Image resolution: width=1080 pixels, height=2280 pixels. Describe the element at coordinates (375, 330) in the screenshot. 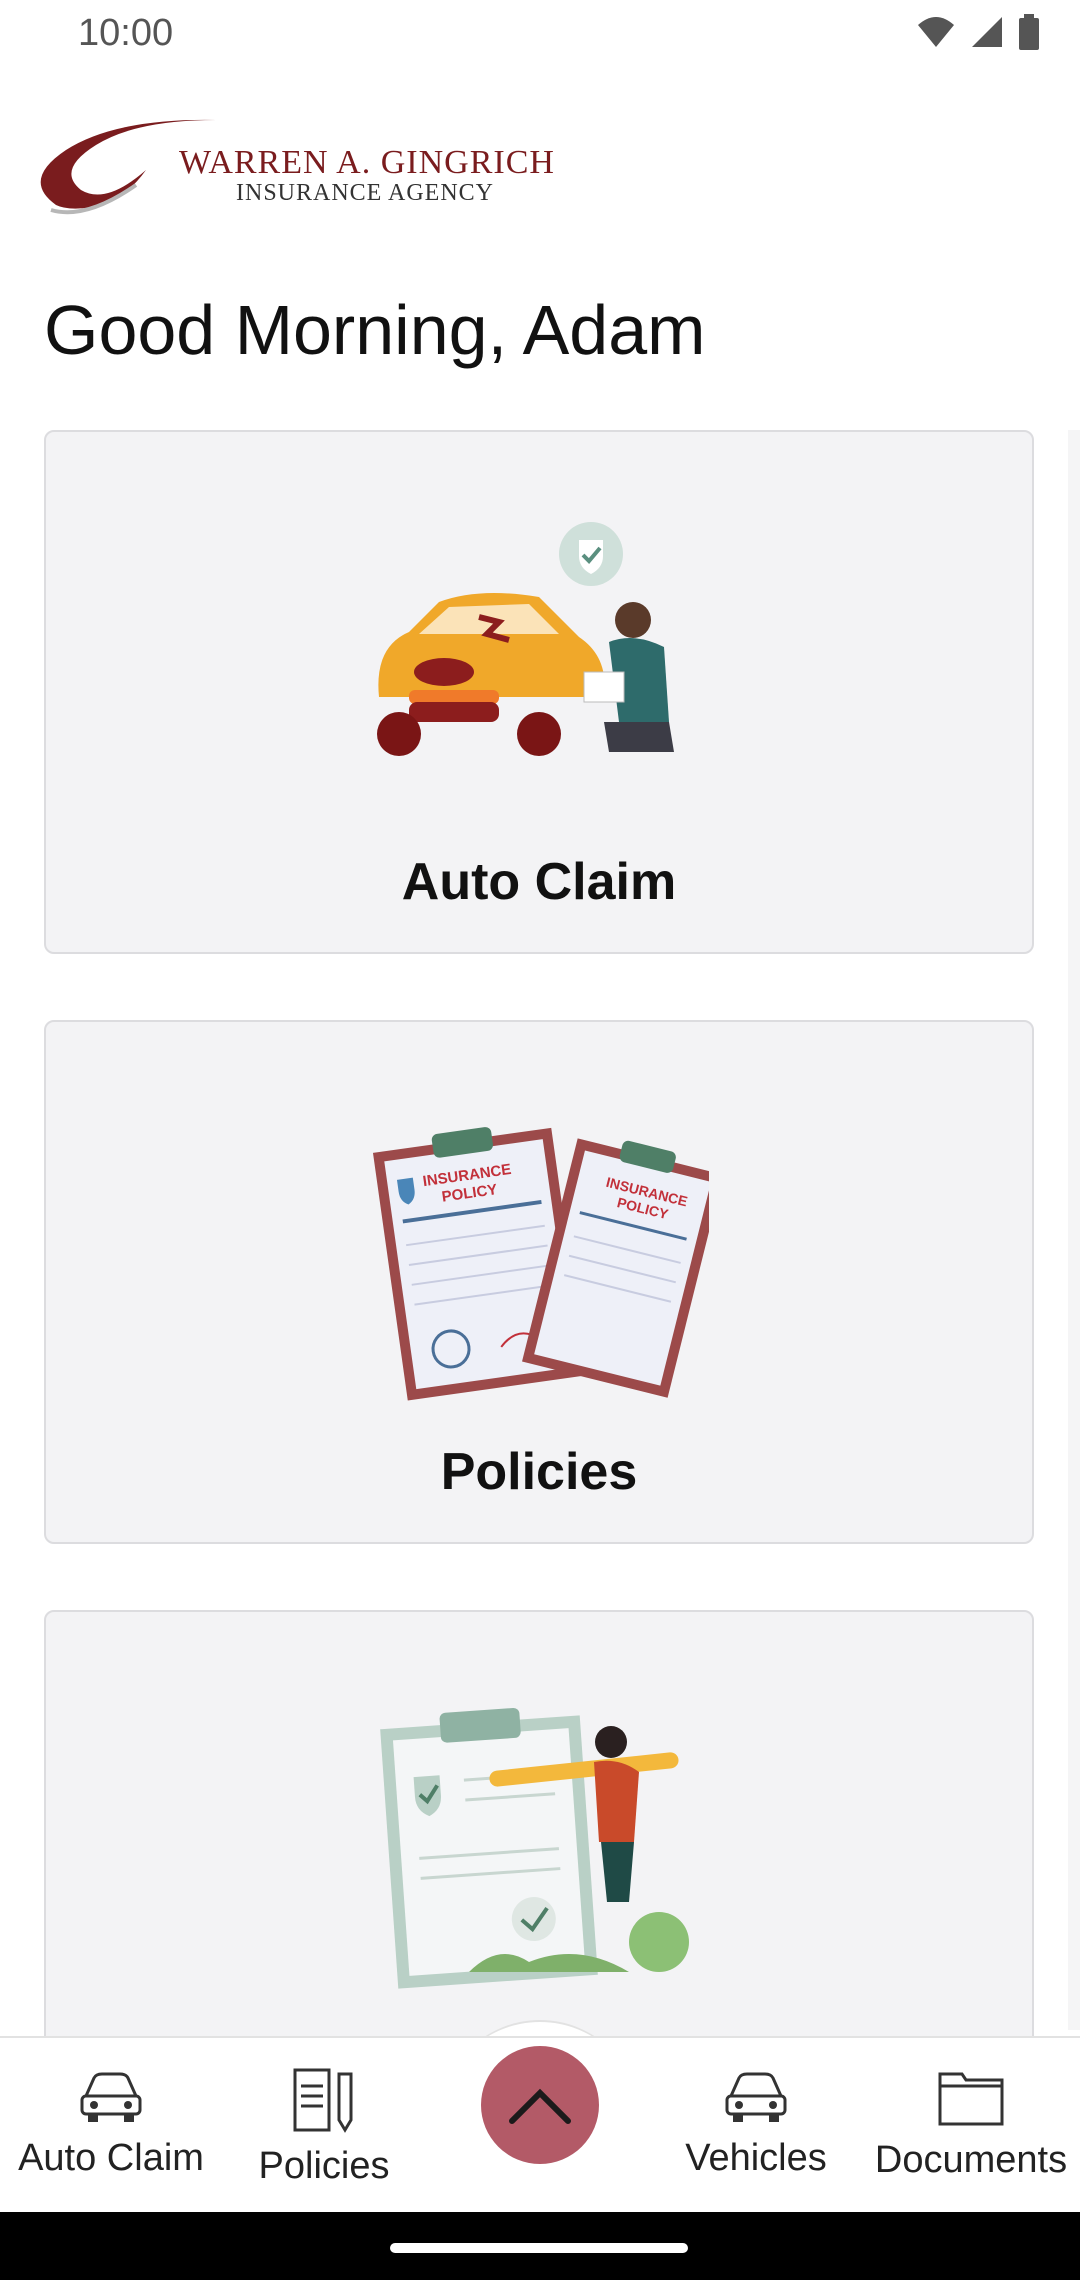

I see `greeting-heading: Good Morning, Adam` at that location.